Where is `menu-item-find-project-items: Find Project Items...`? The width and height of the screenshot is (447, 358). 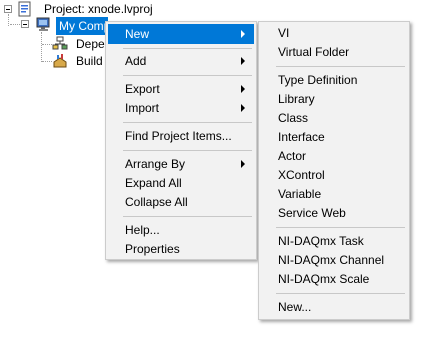
menu-item-find-project-items: Find Project Items... is located at coordinates (181, 136).